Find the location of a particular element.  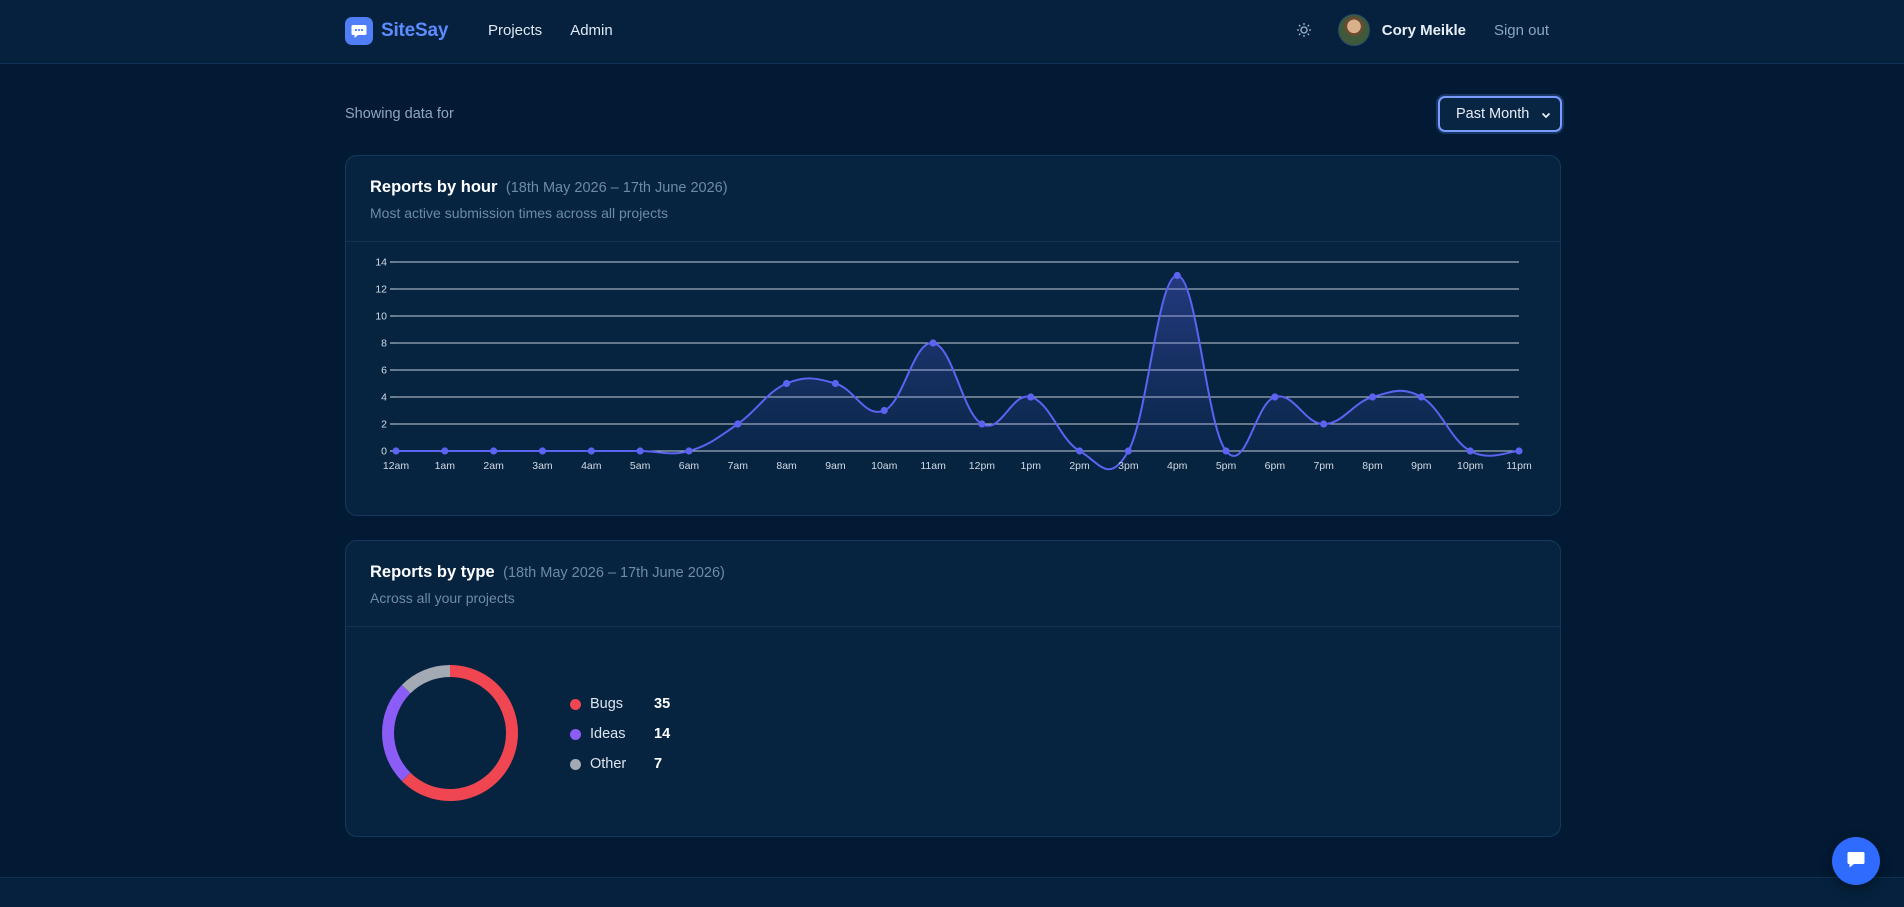

x-tick-label: 2am is located at coordinates (493, 466).